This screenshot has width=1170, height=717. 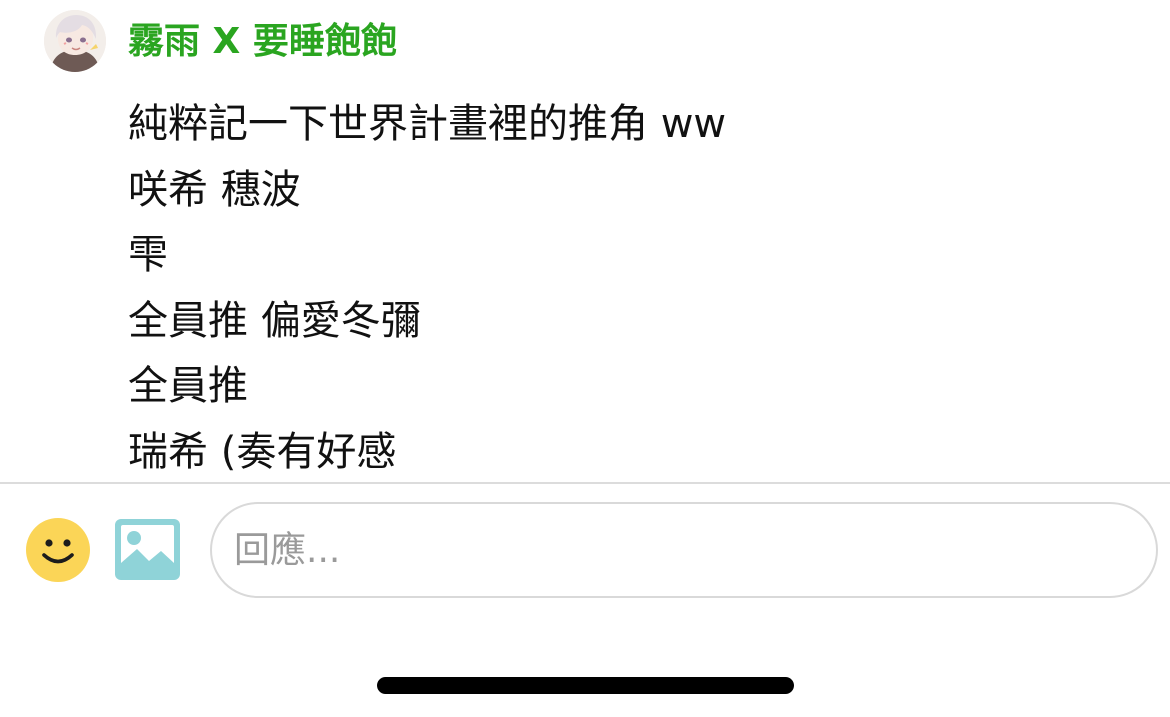 I want to click on anime-avatar-icon, so click(x=75, y=41).